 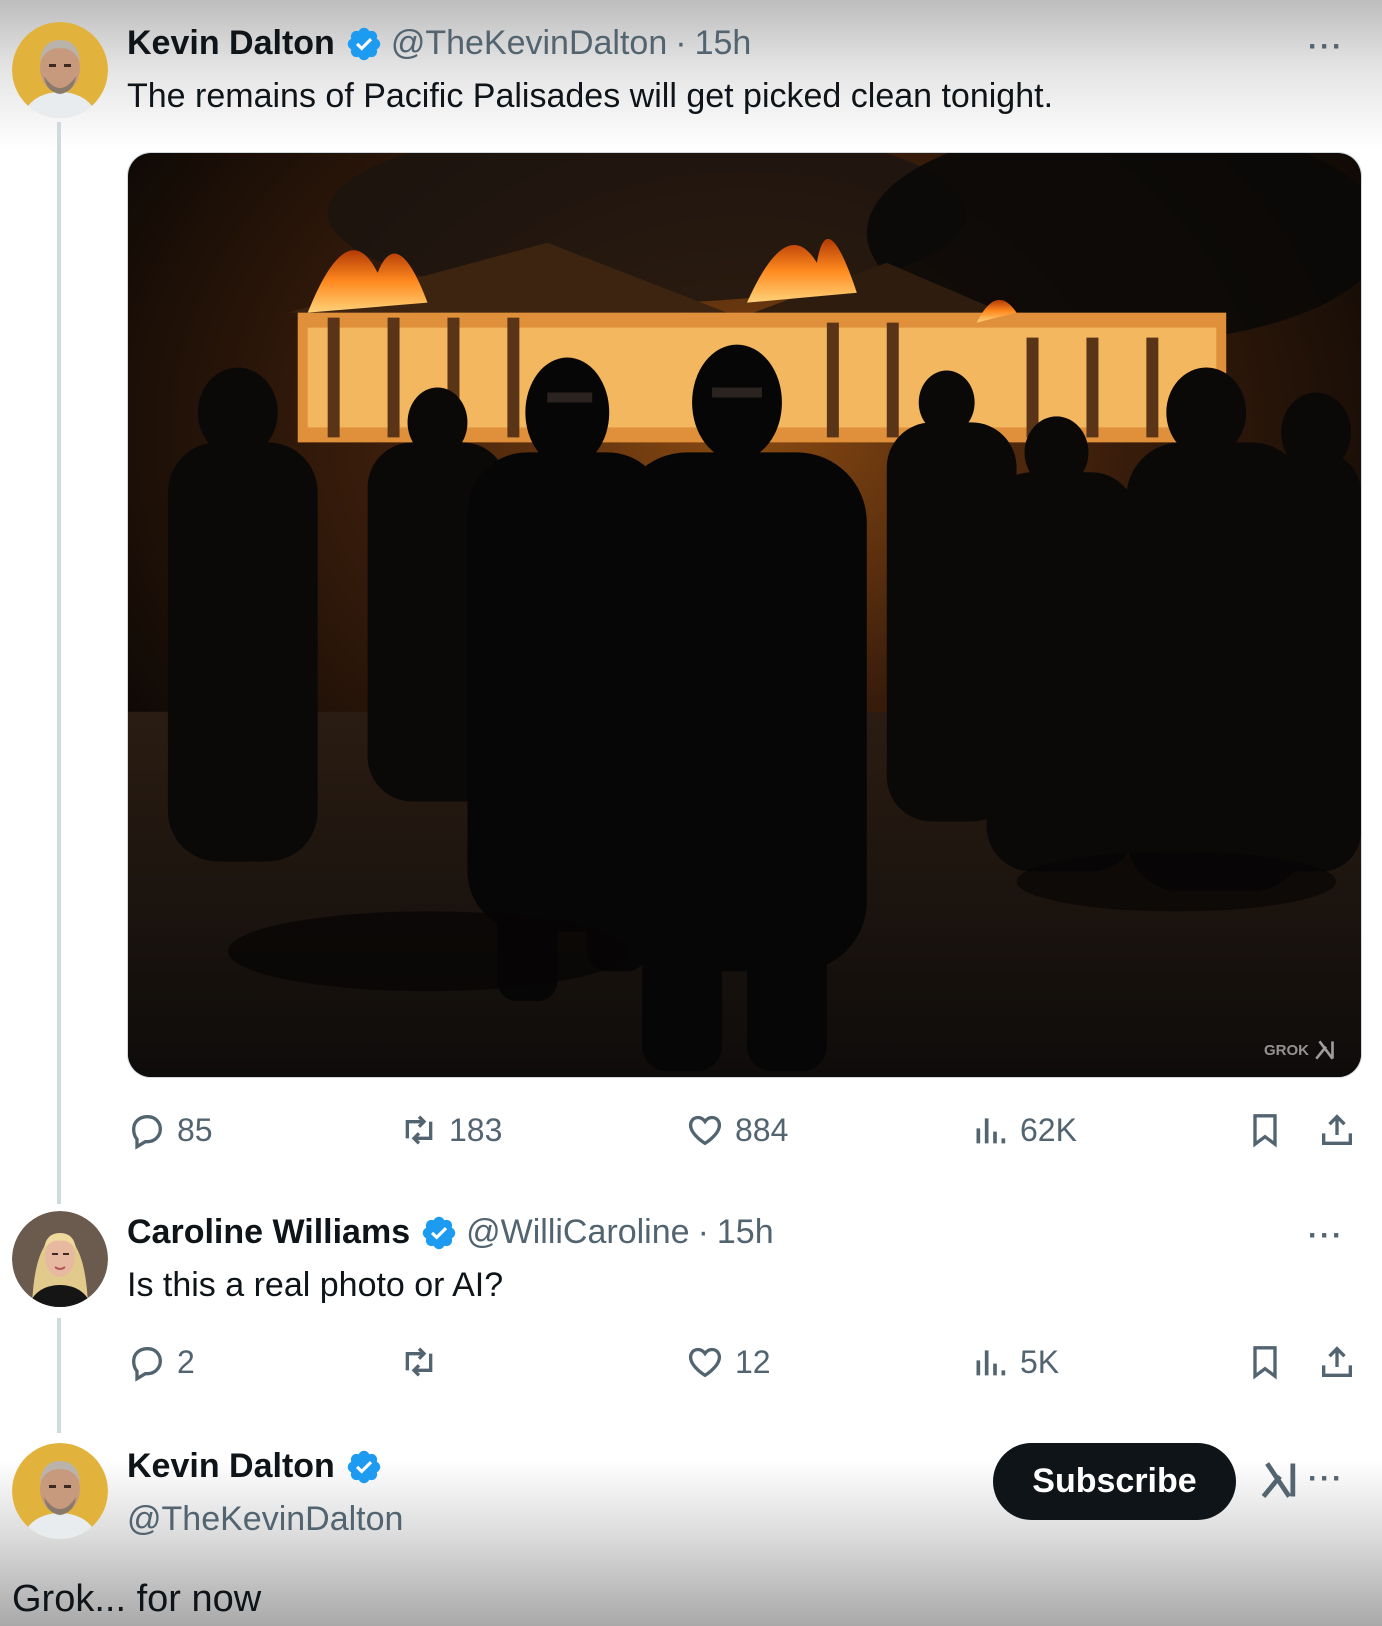 I want to click on top-fade, so click(x=691, y=75).